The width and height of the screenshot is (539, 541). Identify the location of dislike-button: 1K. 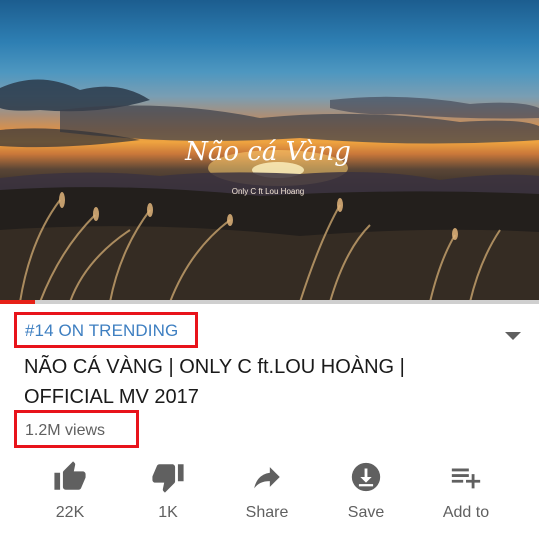
(168, 489).